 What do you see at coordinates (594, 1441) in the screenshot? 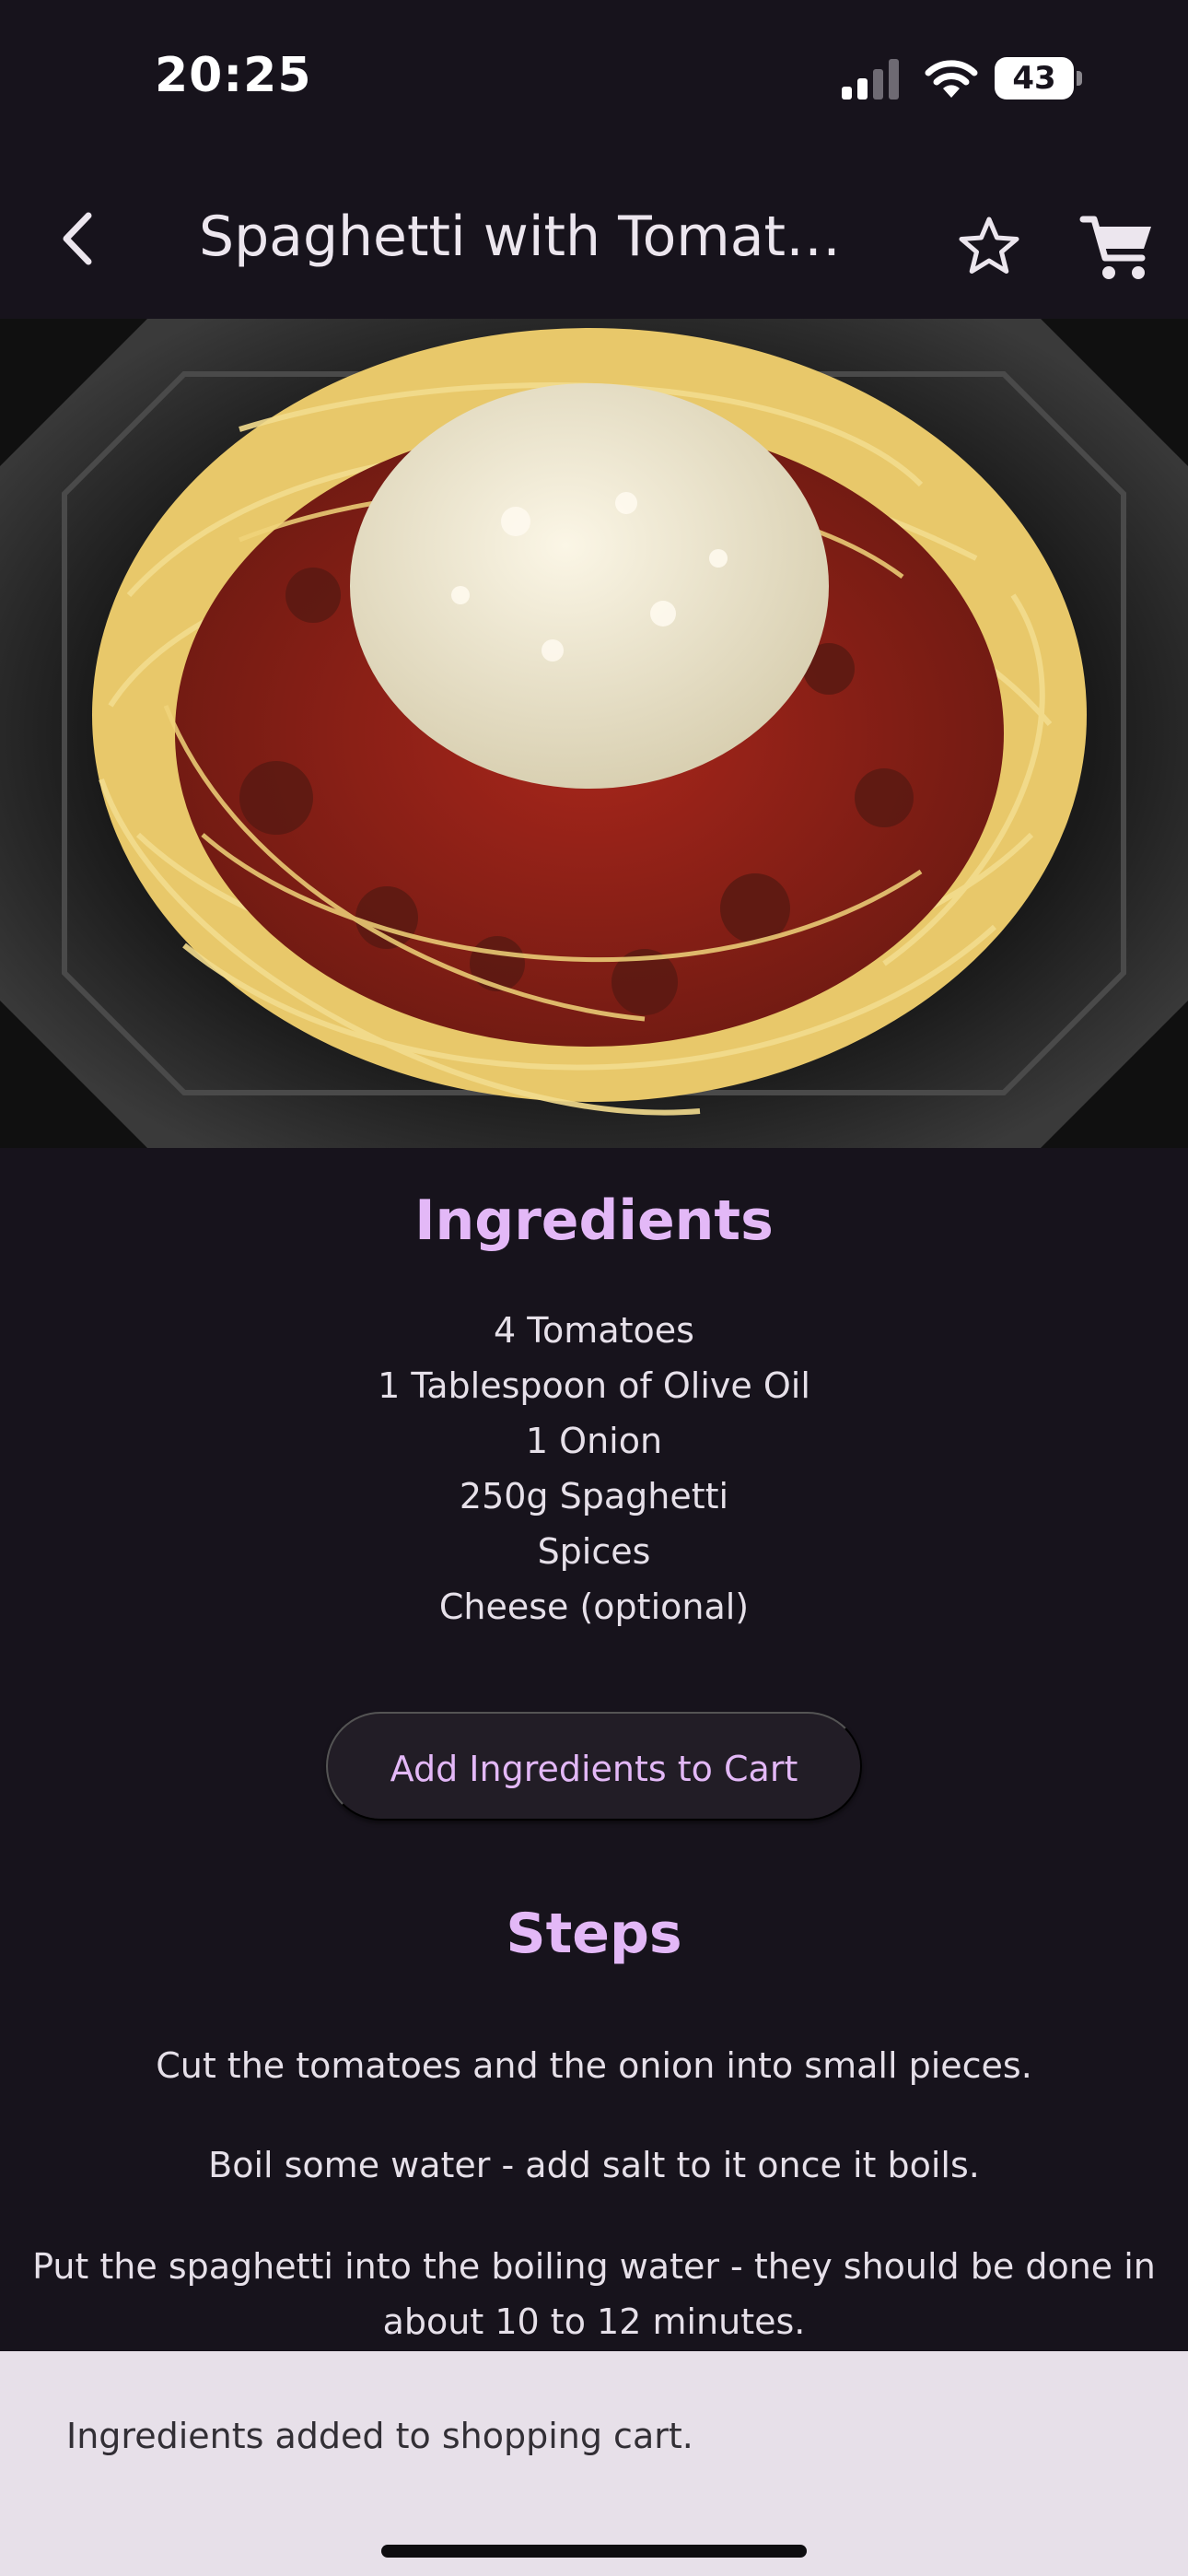
I see `ingredient-item: 1 Onion` at bounding box center [594, 1441].